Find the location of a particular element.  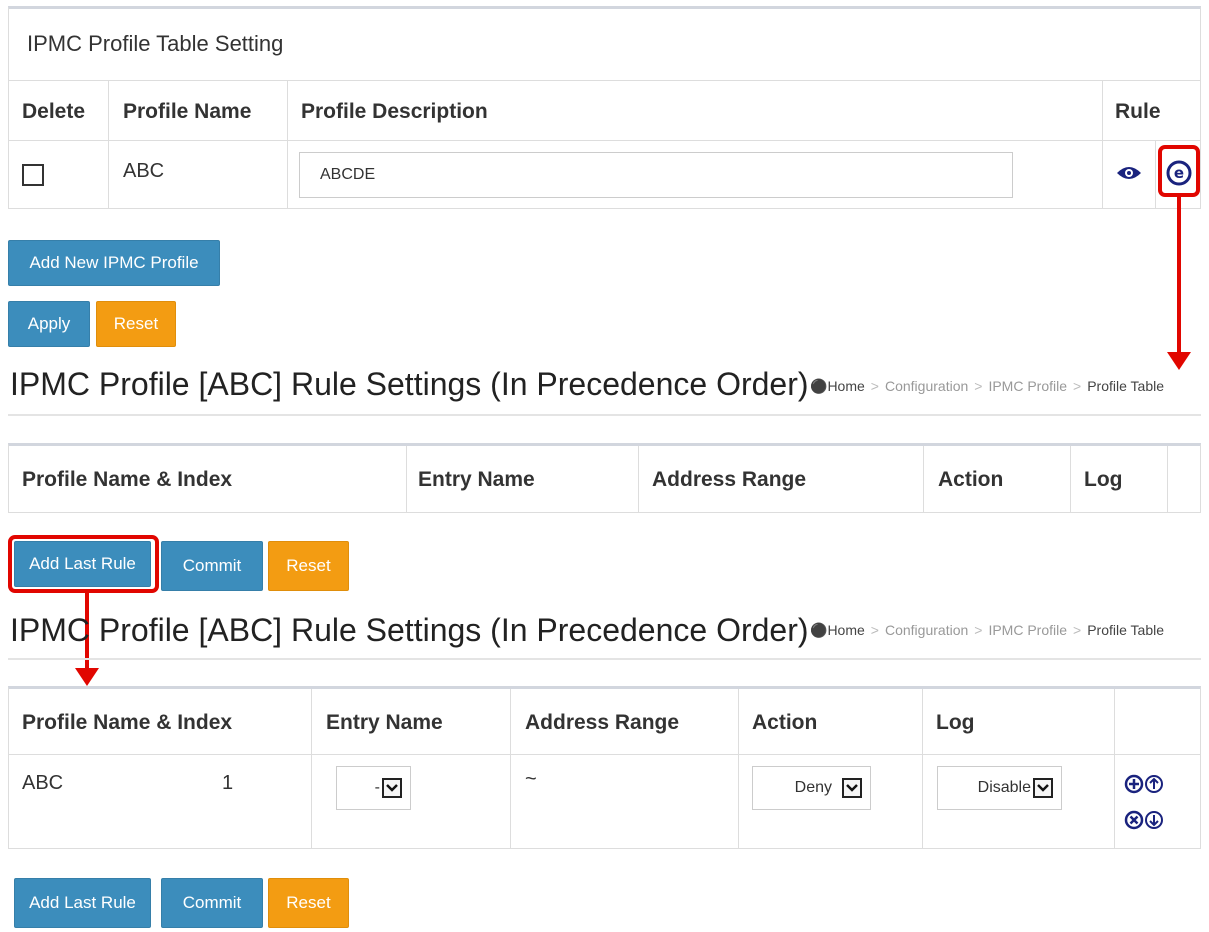

column-delete: Delete is located at coordinates (54, 111).